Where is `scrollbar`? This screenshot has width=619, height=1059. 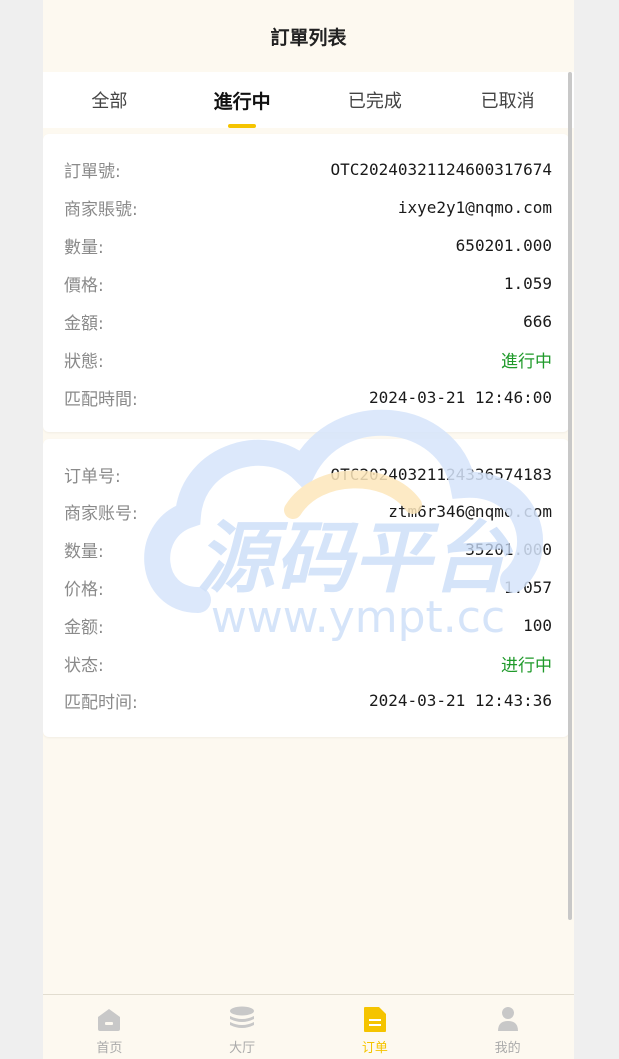 scrollbar is located at coordinates (570, 496).